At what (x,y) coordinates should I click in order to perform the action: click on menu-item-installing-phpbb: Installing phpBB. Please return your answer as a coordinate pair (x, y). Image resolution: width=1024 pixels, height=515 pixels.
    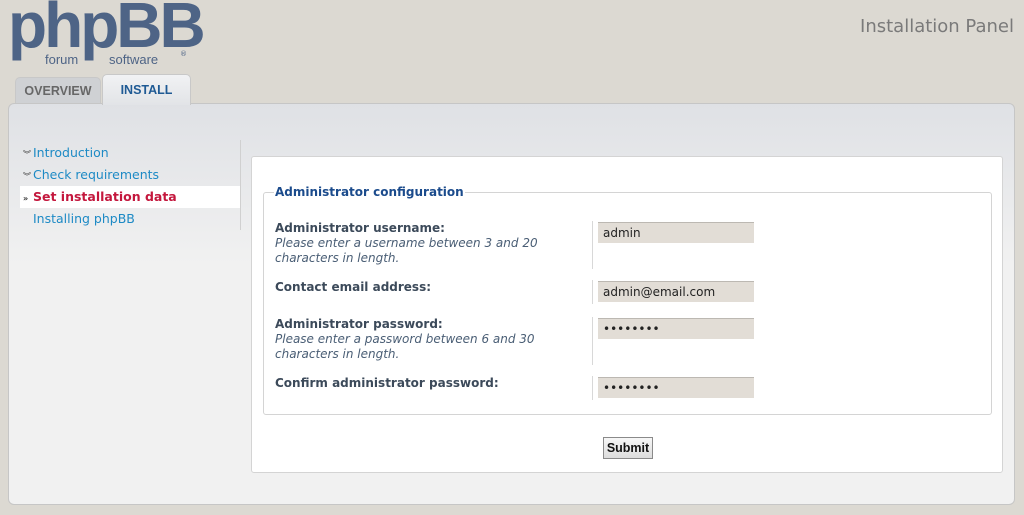
    Looking at the image, I should click on (130, 219).